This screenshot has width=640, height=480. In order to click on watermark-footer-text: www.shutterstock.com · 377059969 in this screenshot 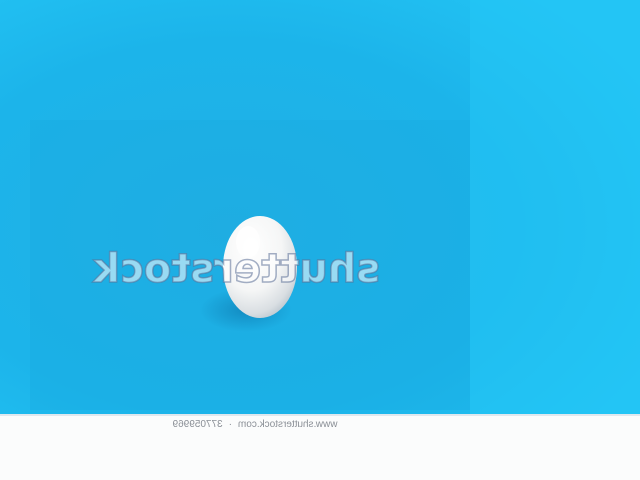, I will do `click(255, 425)`.